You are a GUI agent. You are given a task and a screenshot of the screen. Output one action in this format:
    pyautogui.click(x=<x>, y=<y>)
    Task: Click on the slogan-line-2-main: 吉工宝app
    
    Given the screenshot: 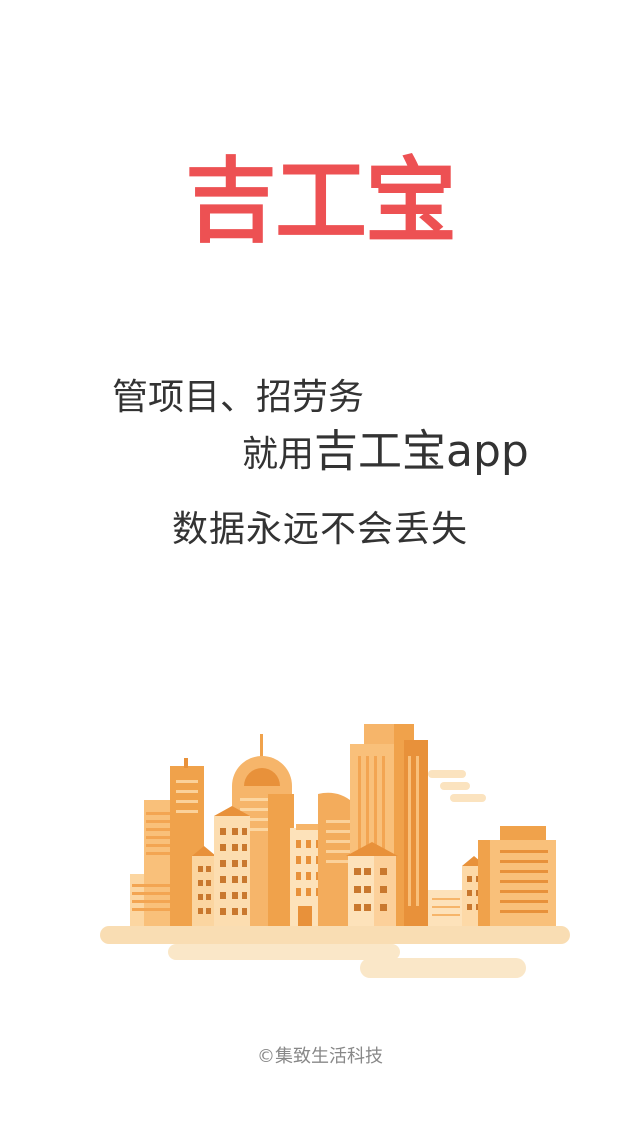 What is the action you would take?
    pyautogui.click(x=421, y=451)
    